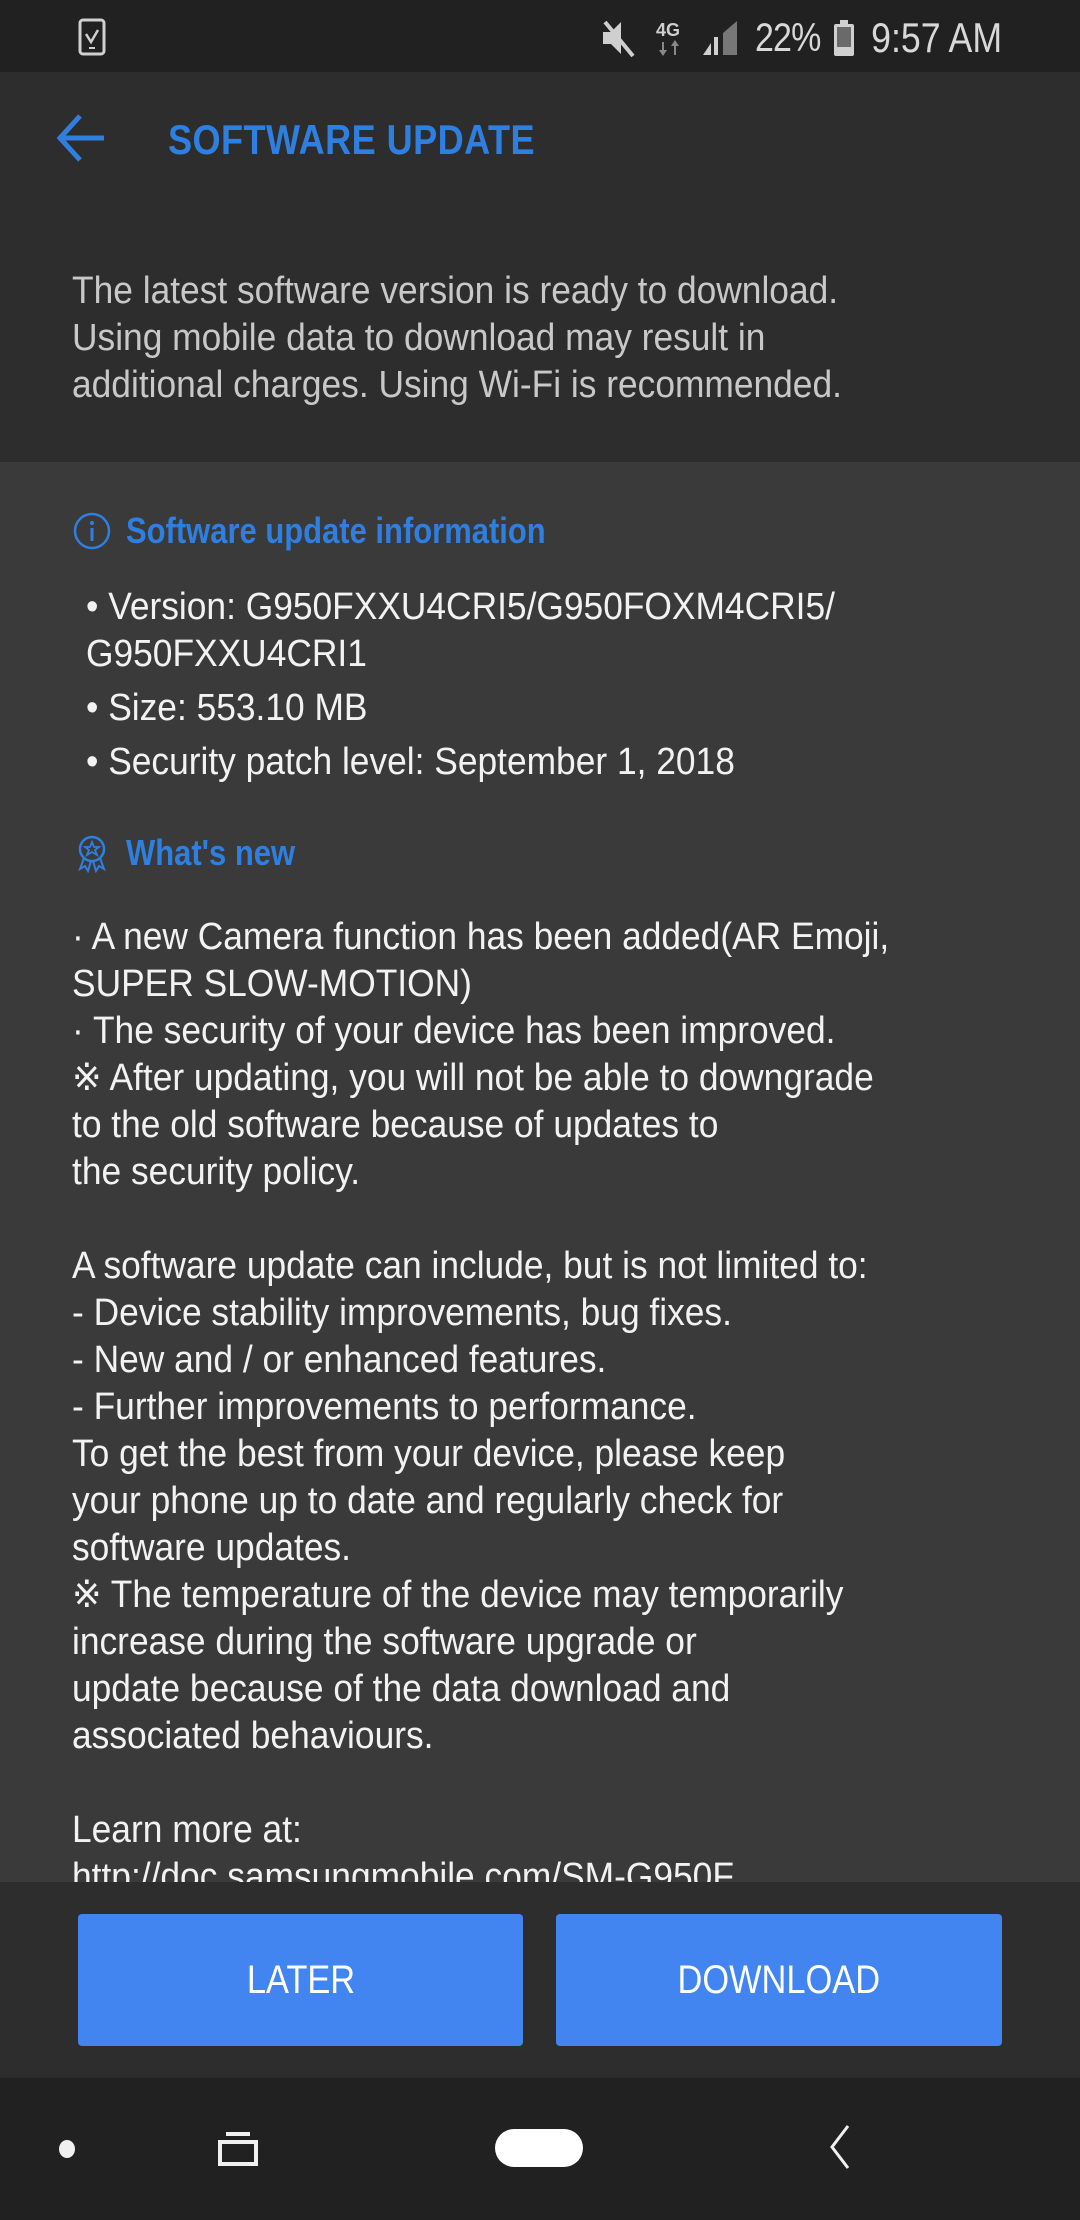  Describe the element at coordinates (540, 36) in the screenshot. I see `status-bar: 4G 22% 9:57 AM` at that location.